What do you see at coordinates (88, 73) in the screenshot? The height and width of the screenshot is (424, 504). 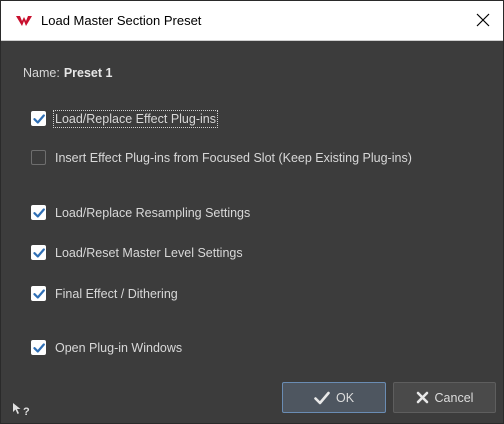 I see `preset-name-value: Preset 1` at bounding box center [88, 73].